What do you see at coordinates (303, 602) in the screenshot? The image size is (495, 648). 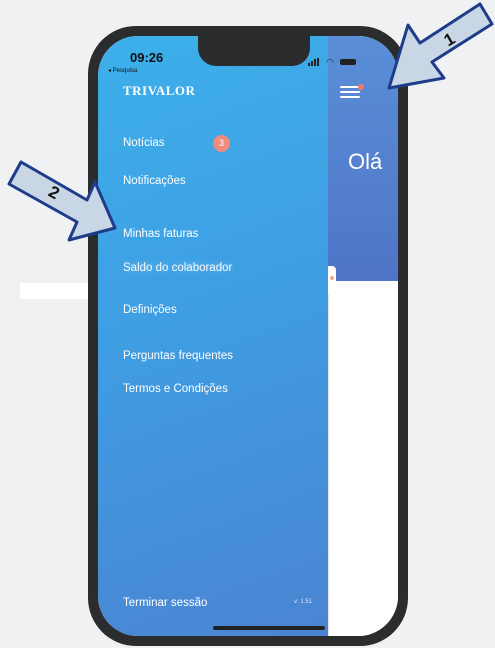 I see `app-version: v: 1.51` at bounding box center [303, 602].